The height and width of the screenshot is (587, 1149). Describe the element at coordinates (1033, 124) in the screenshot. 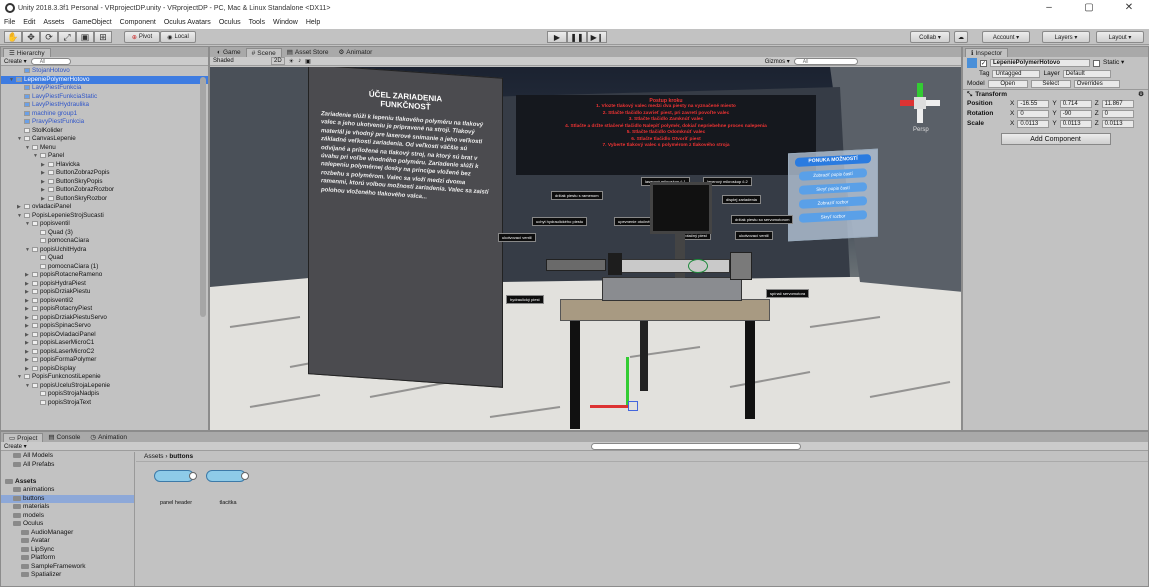

I see `scale-x-field: 0.0113` at that location.